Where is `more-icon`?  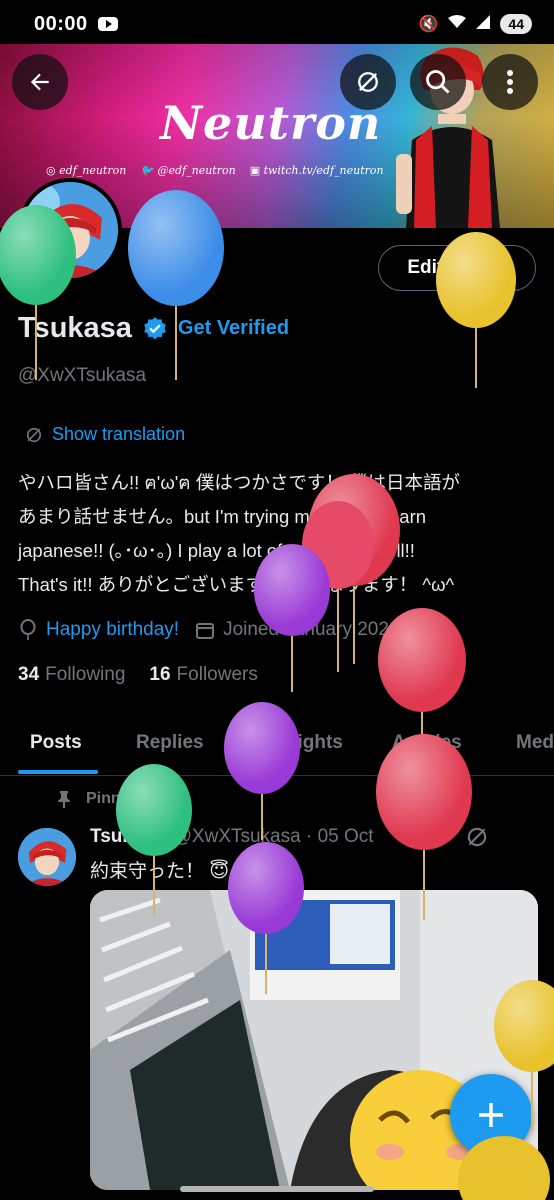 more-icon is located at coordinates (510, 82).